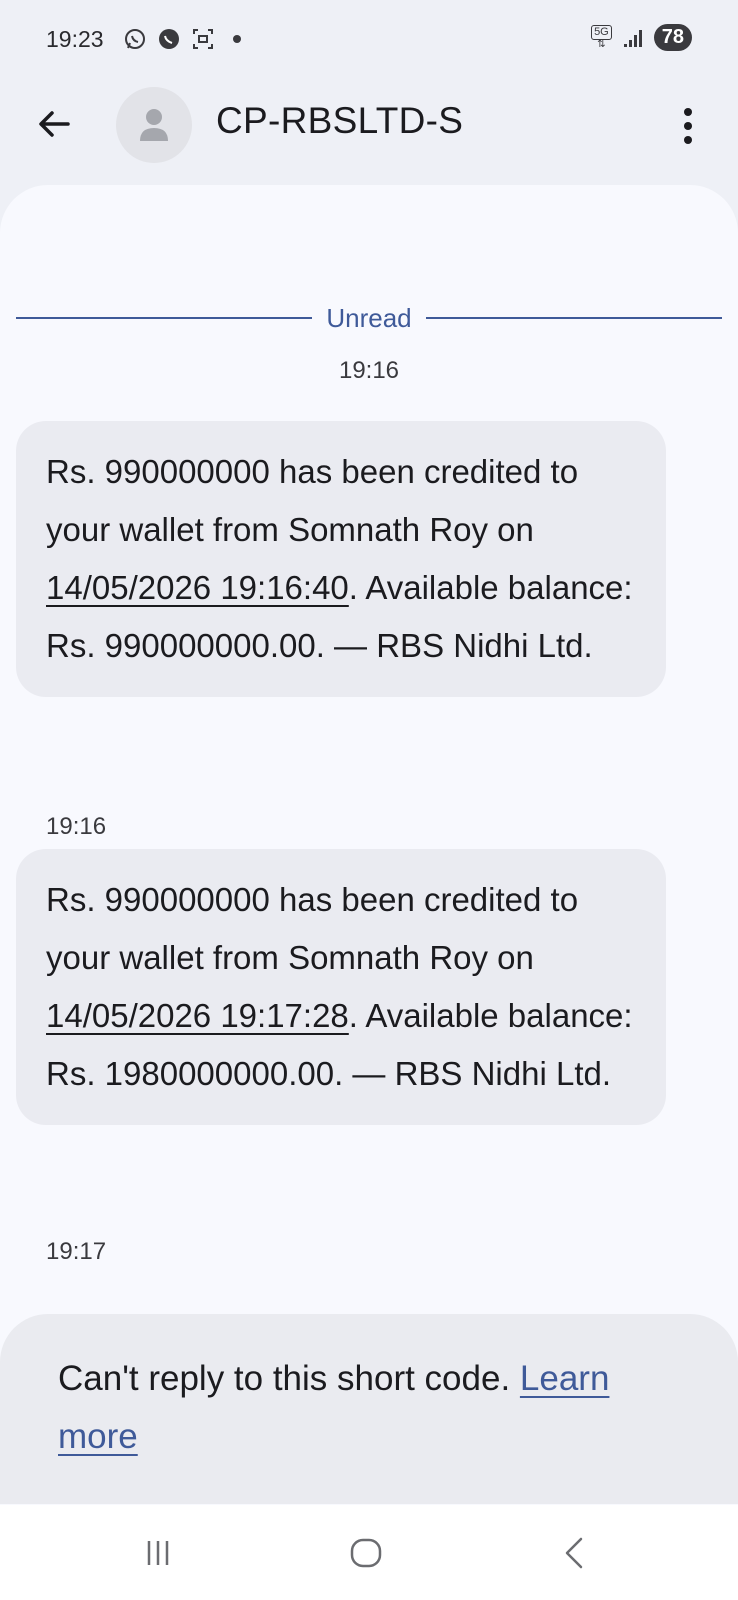  Describe the element at coordinates (76, 1251) in the screenshot. I see `message-time: 19:17` at that location.